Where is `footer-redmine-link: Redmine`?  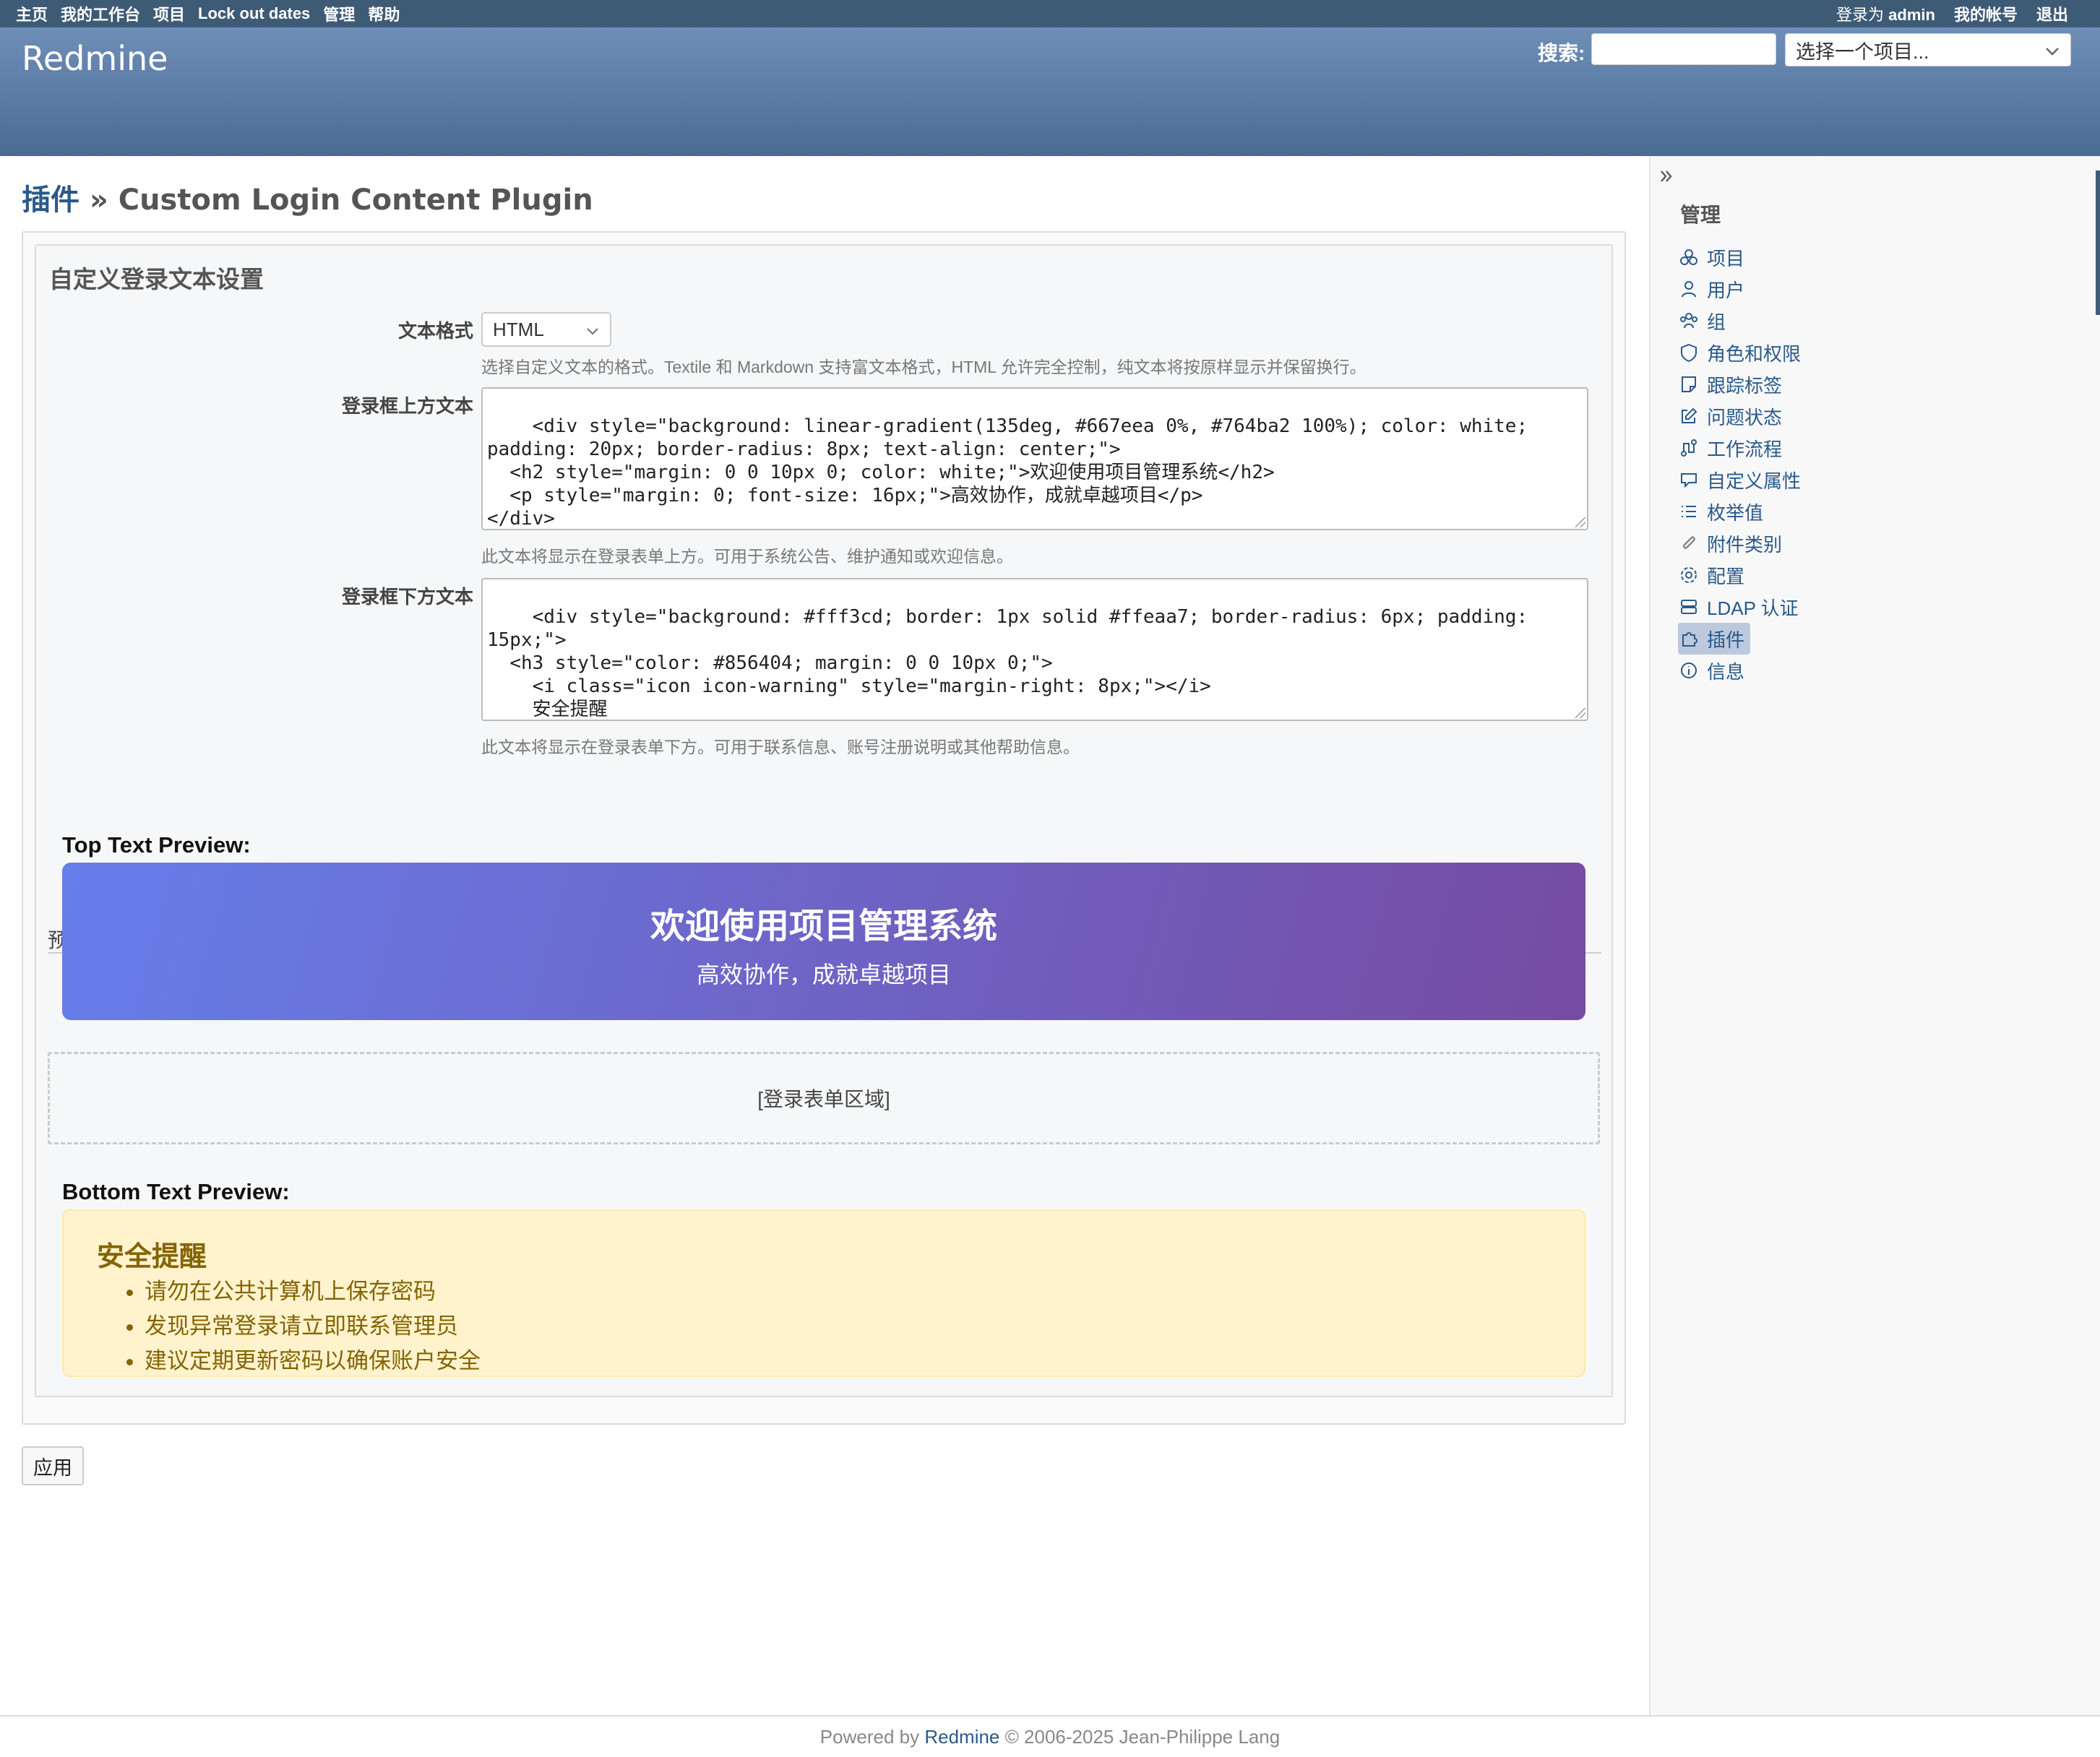
footer-redmine-link: Redmine is located at coordinates (962, 1737).